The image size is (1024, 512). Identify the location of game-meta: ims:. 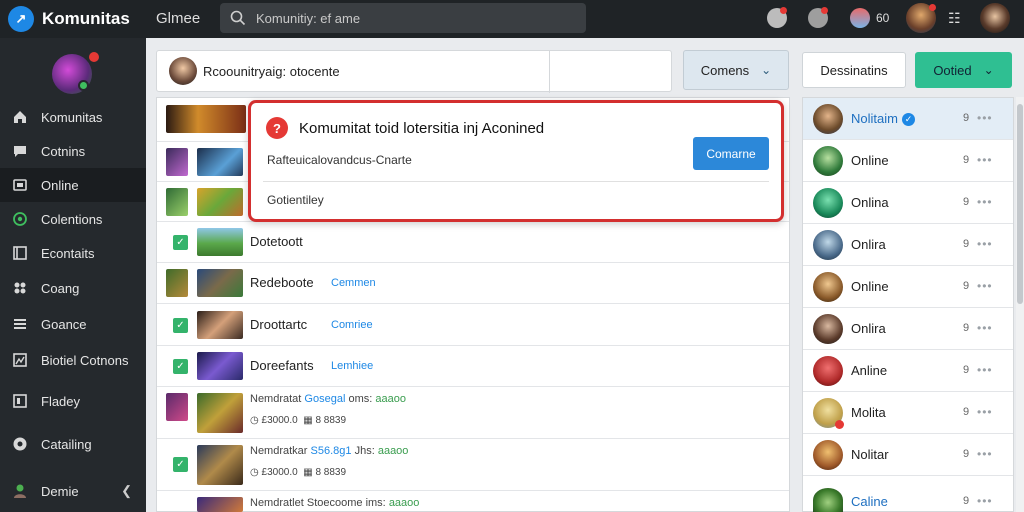
(375, 503).